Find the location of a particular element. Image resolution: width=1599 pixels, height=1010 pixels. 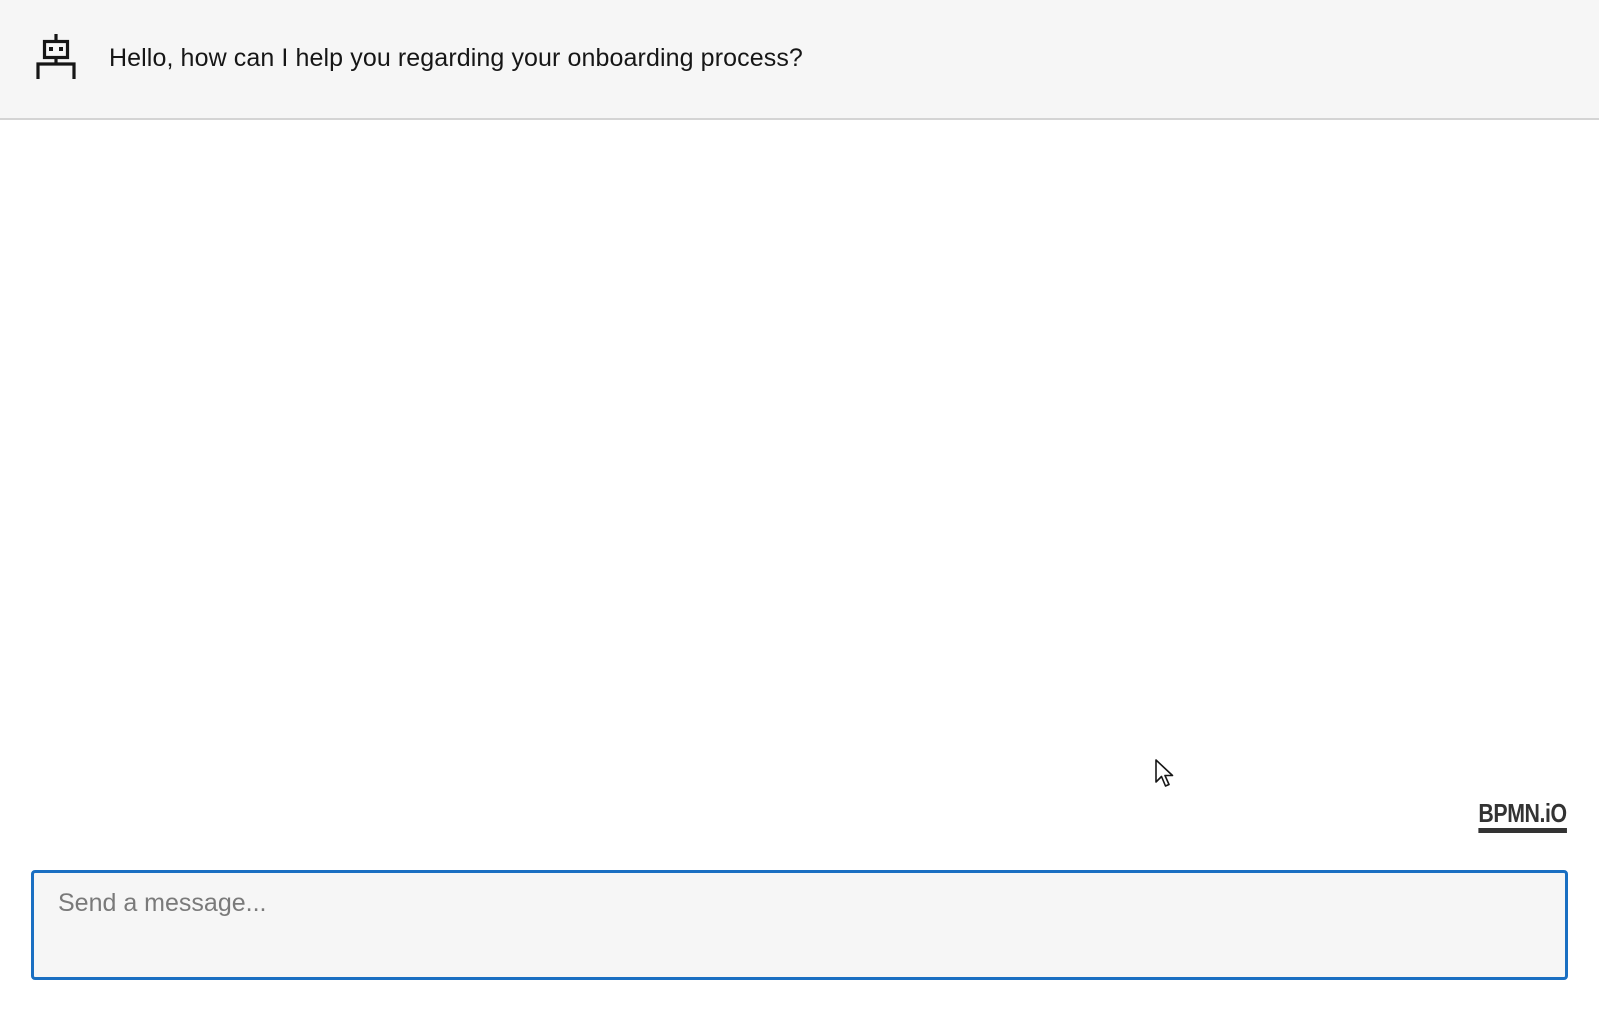

robot-icon is located at coordinates (56, 57).